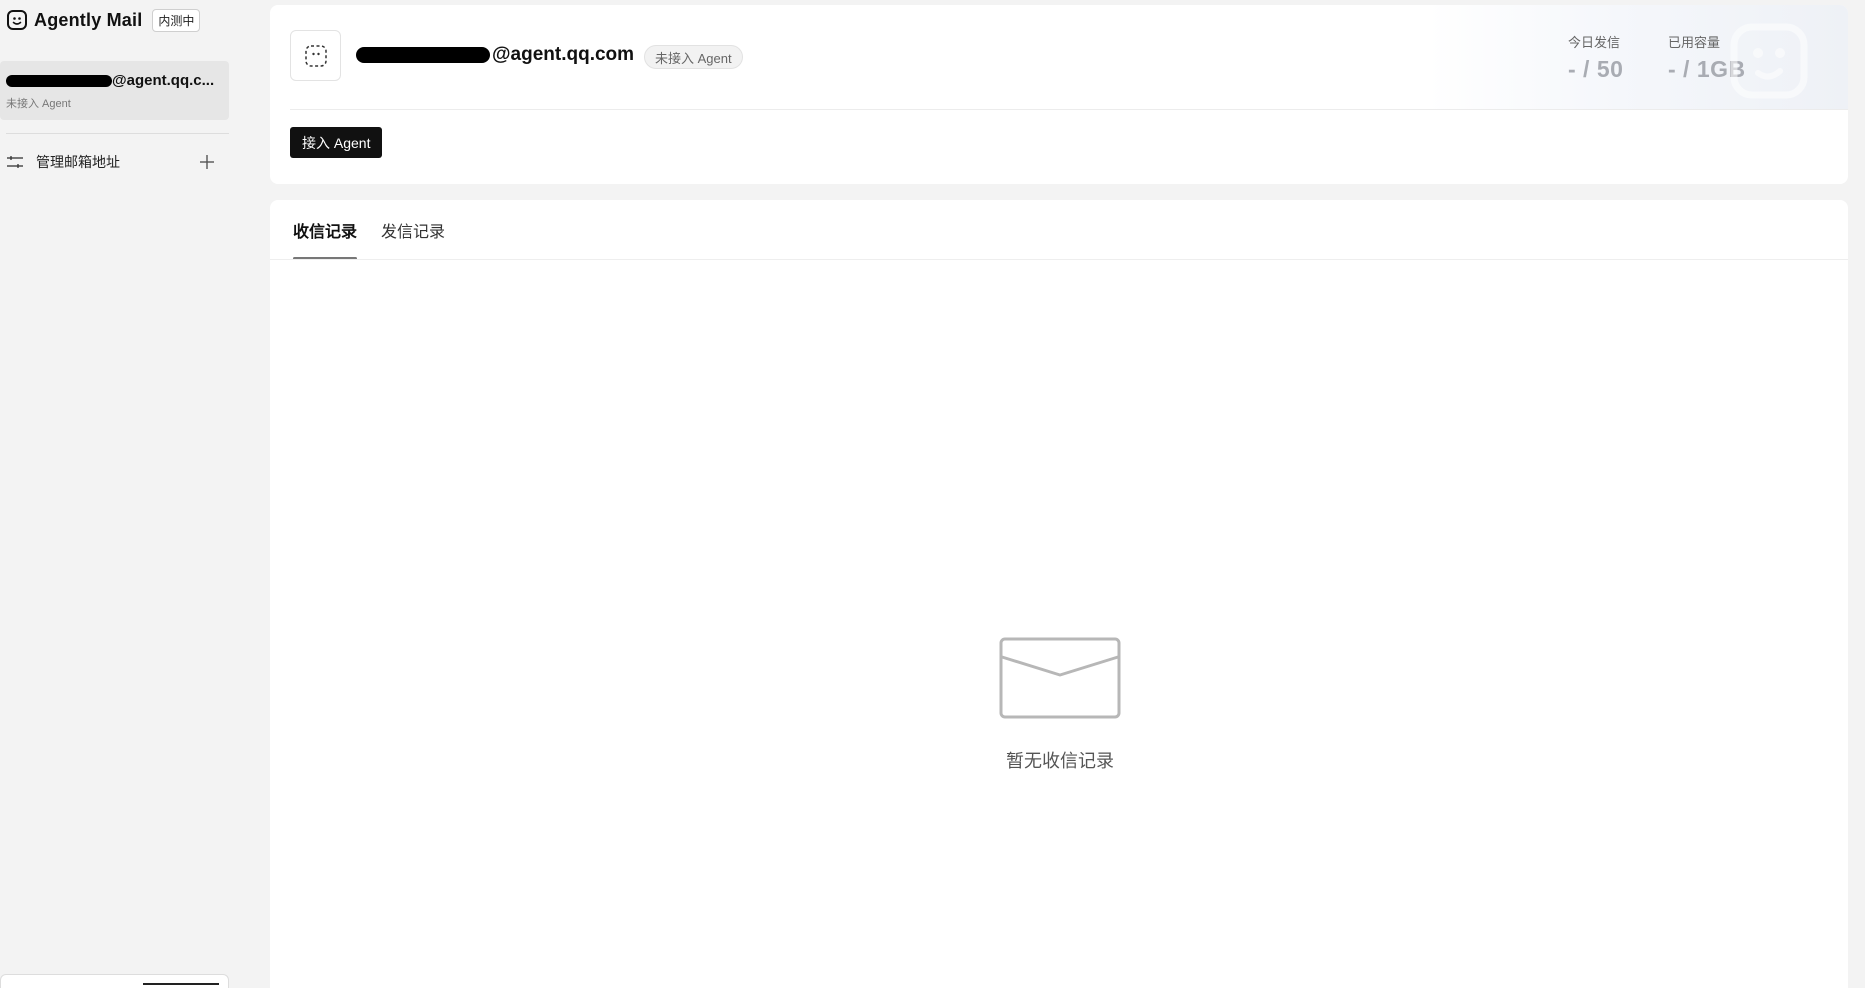  Describe the element at coordinates (181, 985) in the screenshot. I see `footer-cut-off-text` at that location.